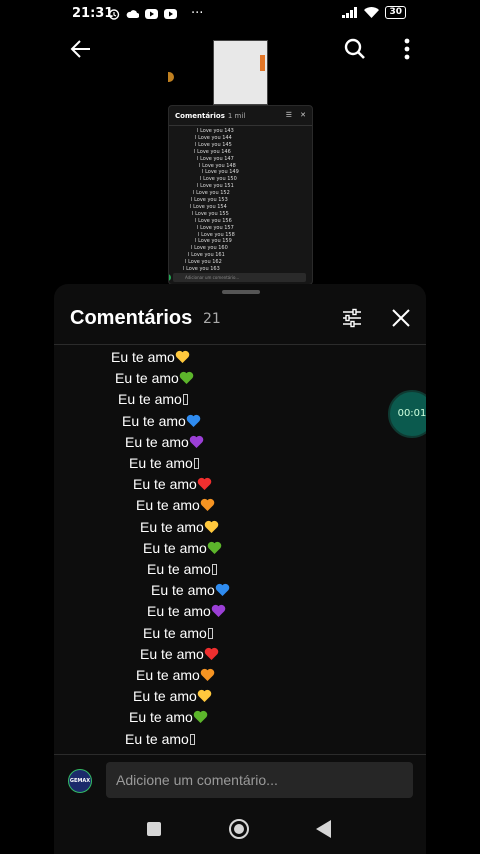 This screenshot has width=480, height=854. I want to click on avatar: GEMAX, so click(80, 781).